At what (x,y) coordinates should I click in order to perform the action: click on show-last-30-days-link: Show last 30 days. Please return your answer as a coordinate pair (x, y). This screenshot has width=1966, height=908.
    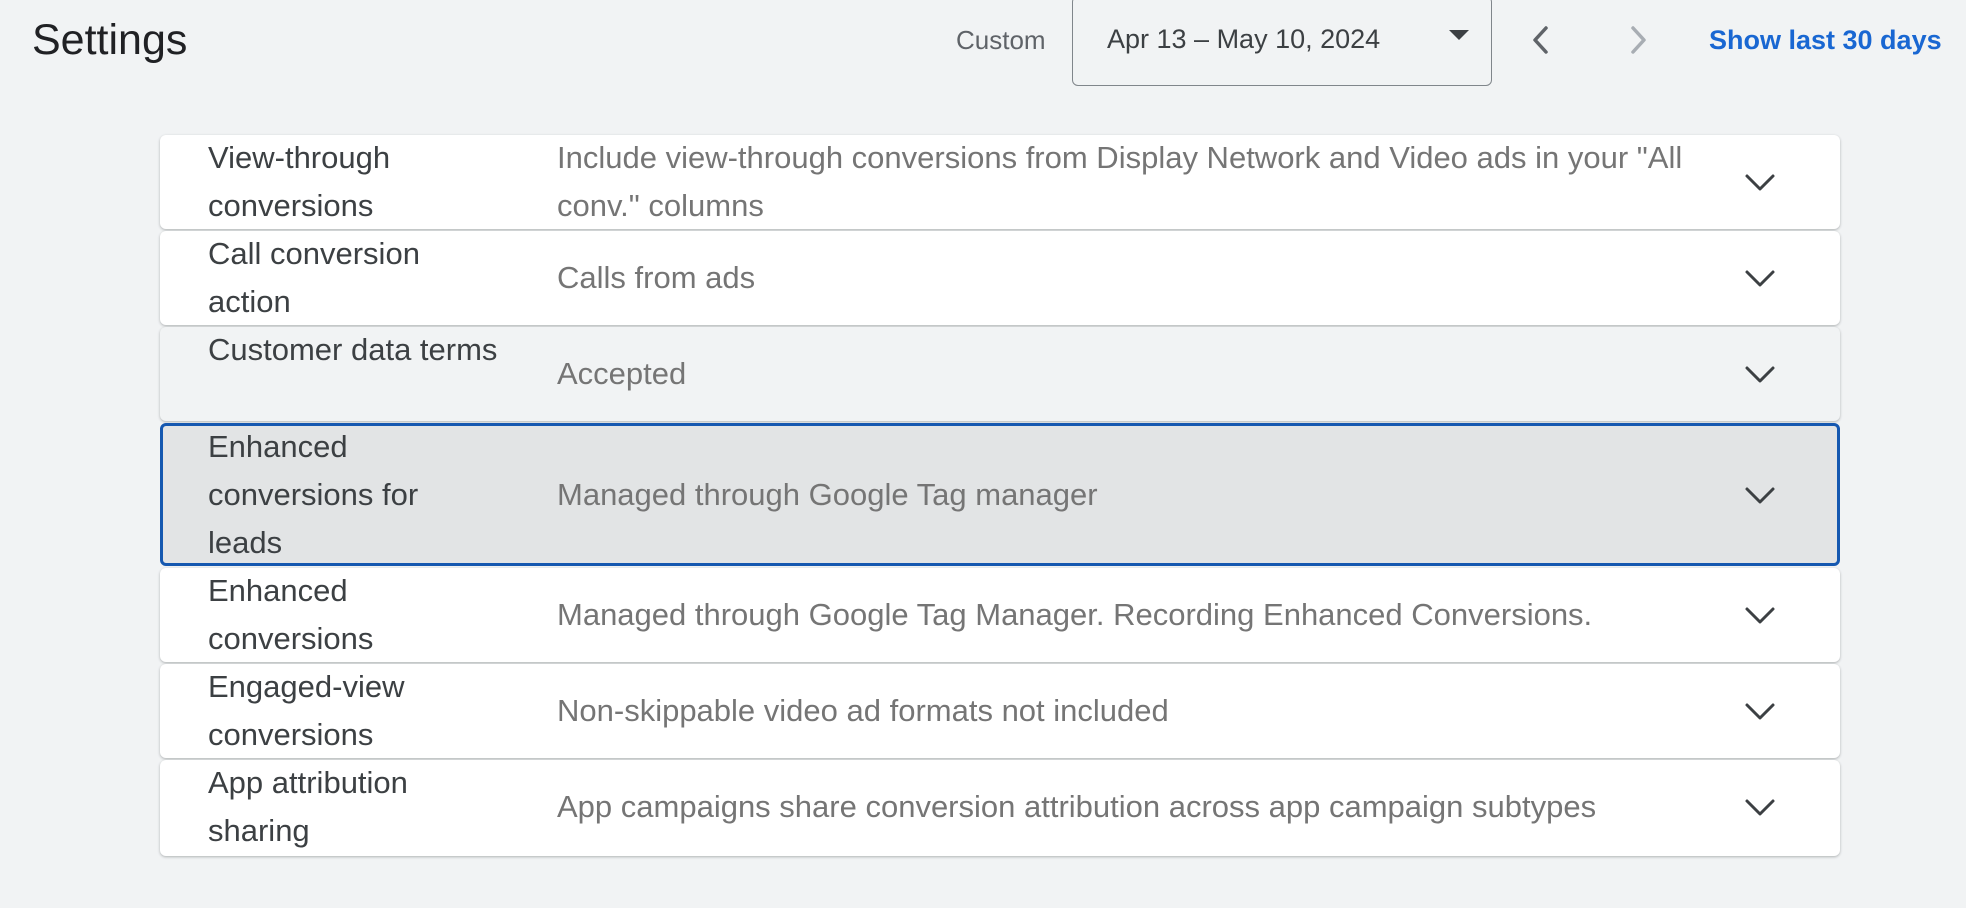
    Looking at the image, I should click on (1825, 40).